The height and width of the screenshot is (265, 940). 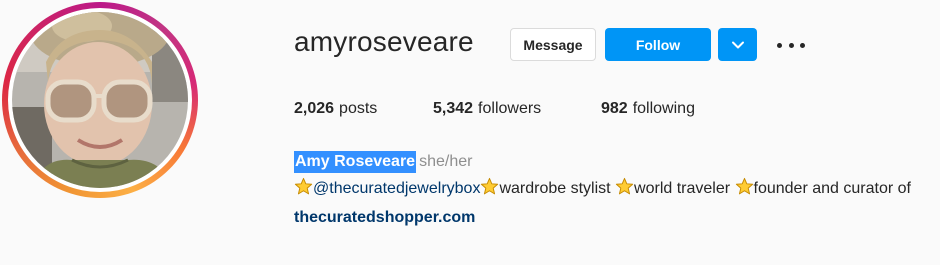 What do you see at coordinates (684, 188) in the screenshot?
I see `bio-text-part: world traveler` at bounding box center [684, 188].